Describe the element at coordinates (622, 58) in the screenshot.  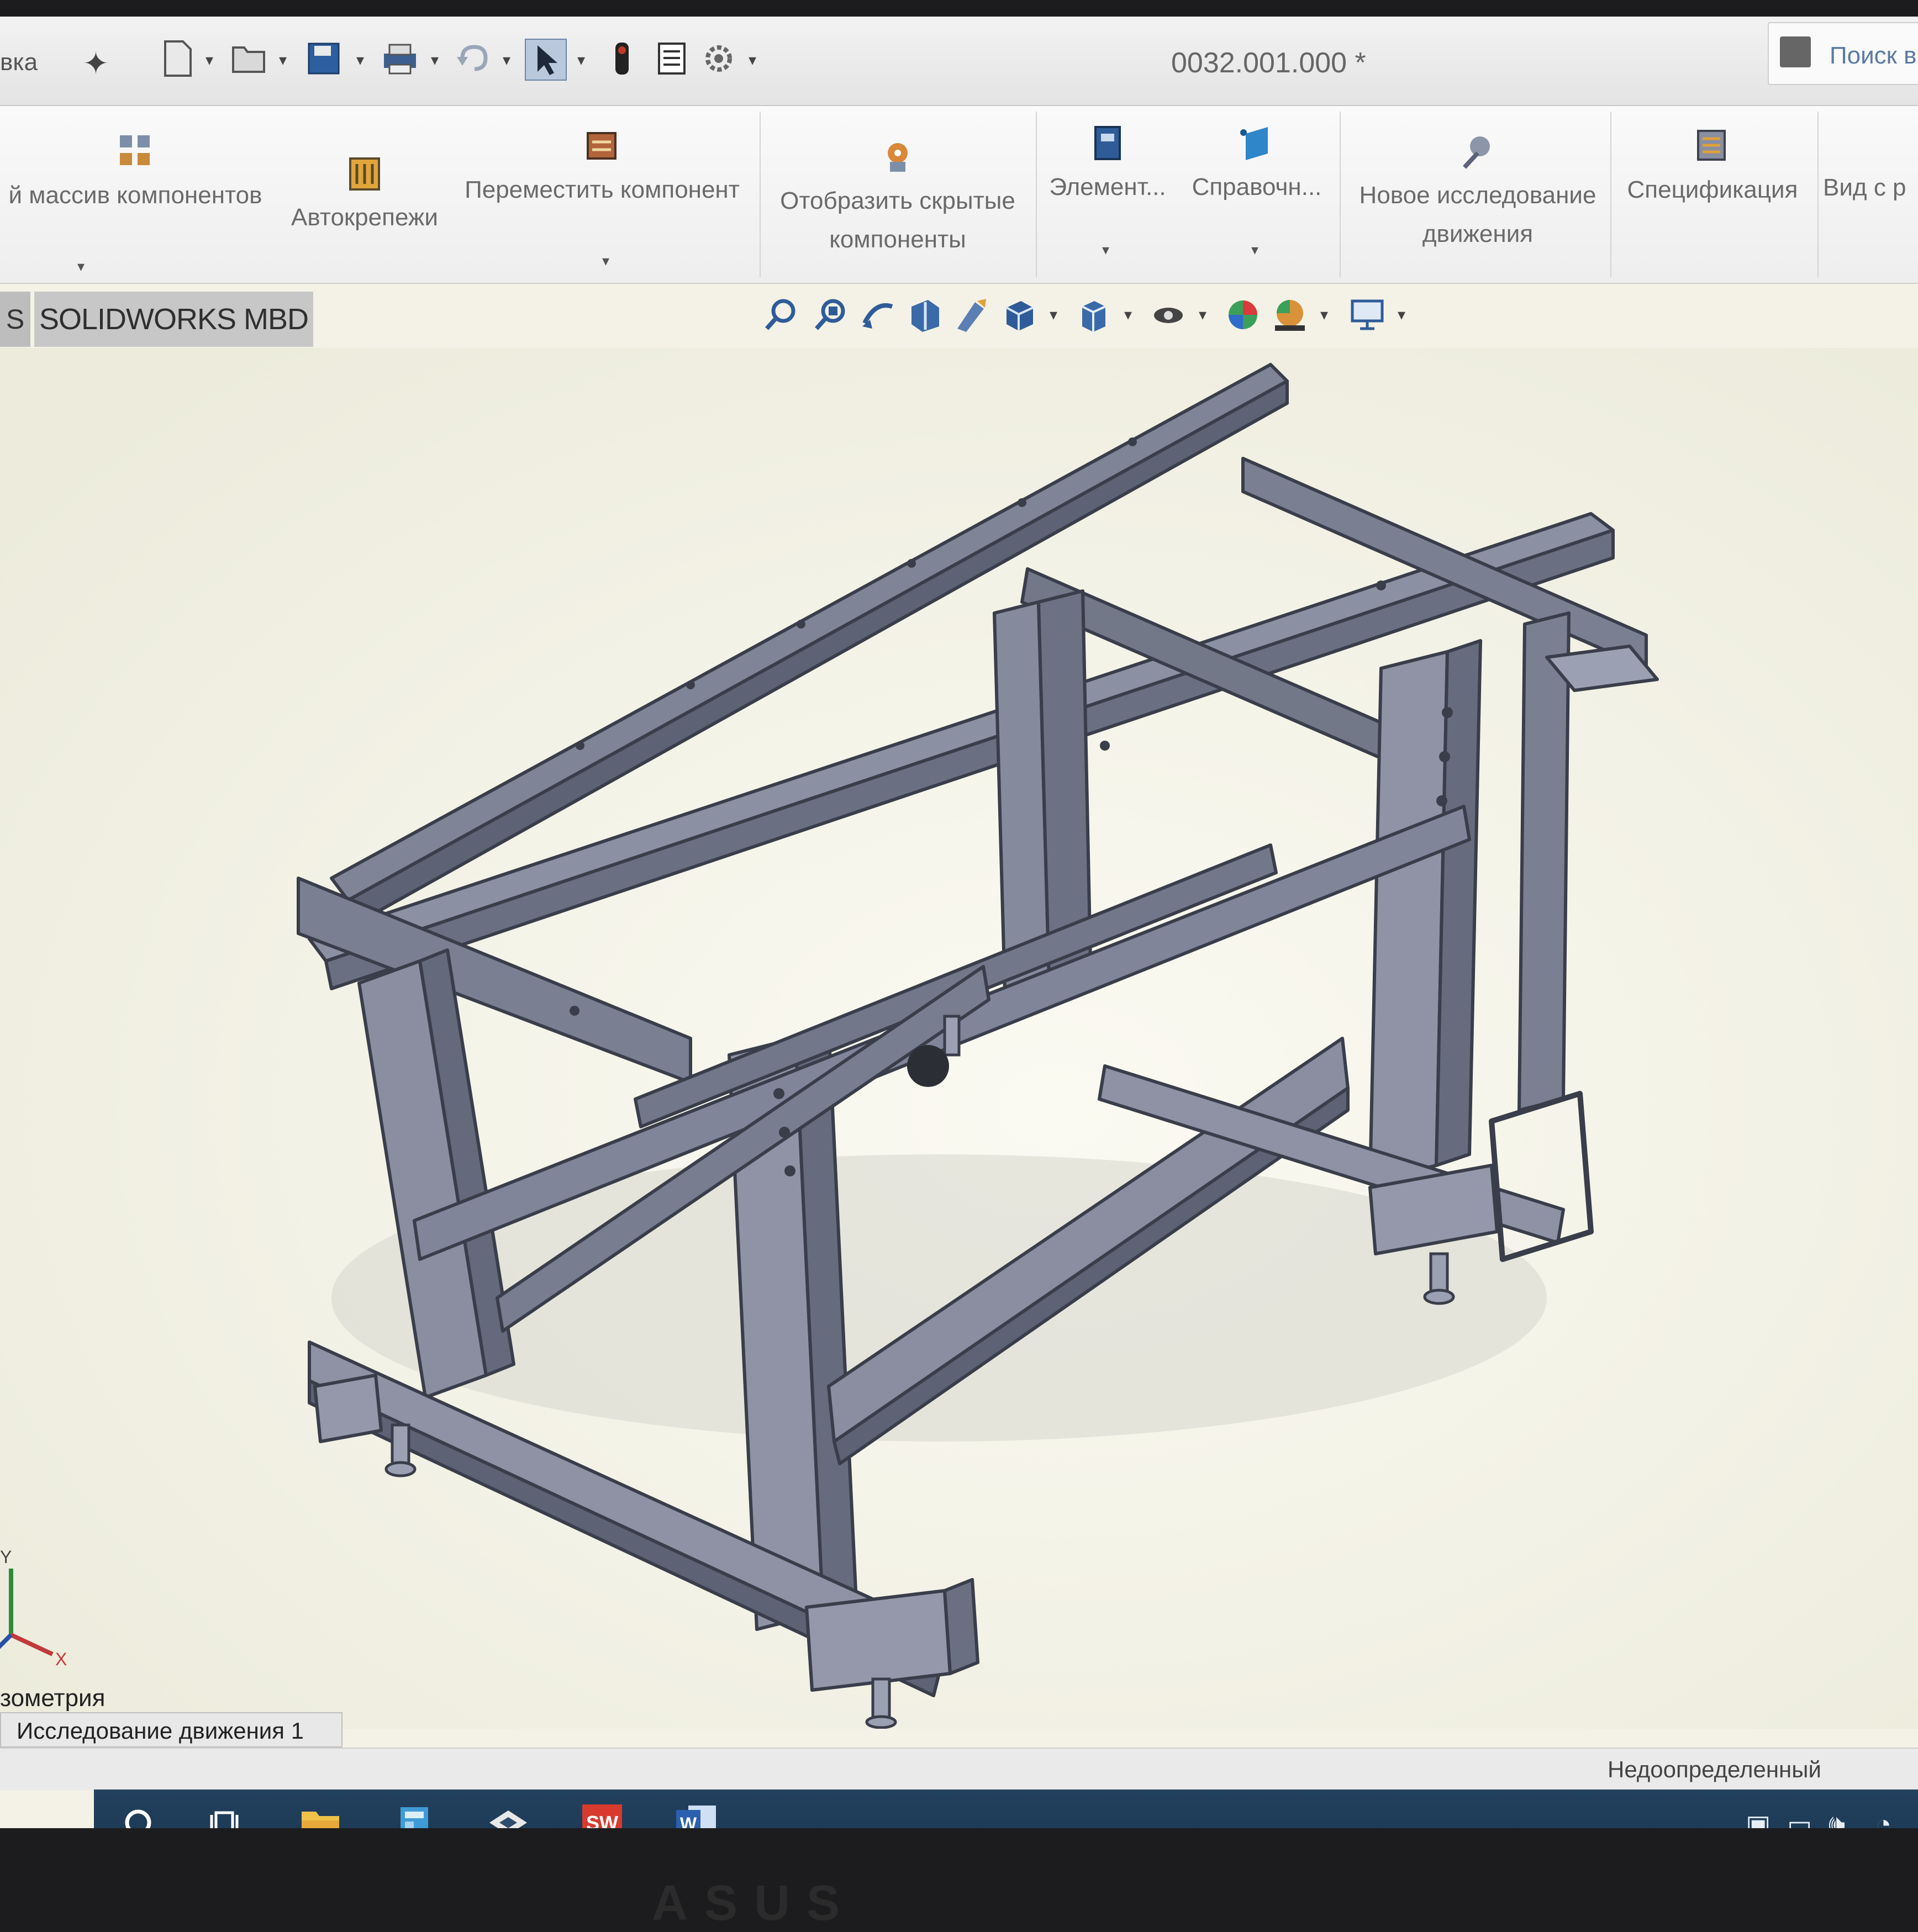
I see `rebuild-icon` at that location.